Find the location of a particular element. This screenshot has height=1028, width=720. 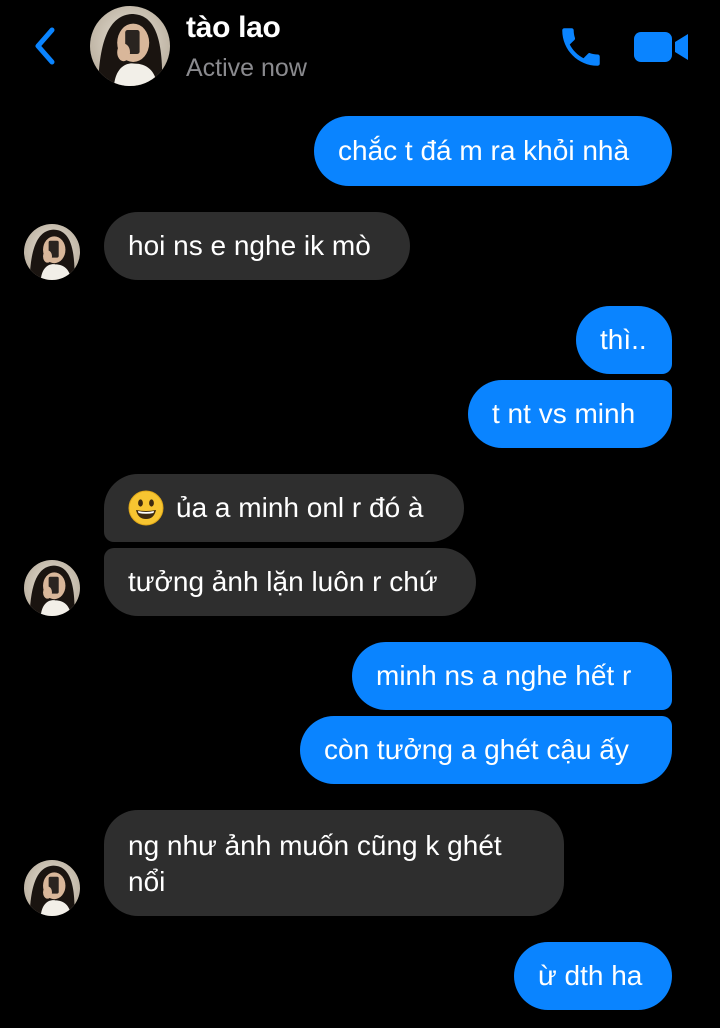

message-bubble-outgoing: t nt vs minh is located at coordinates (570, 414).